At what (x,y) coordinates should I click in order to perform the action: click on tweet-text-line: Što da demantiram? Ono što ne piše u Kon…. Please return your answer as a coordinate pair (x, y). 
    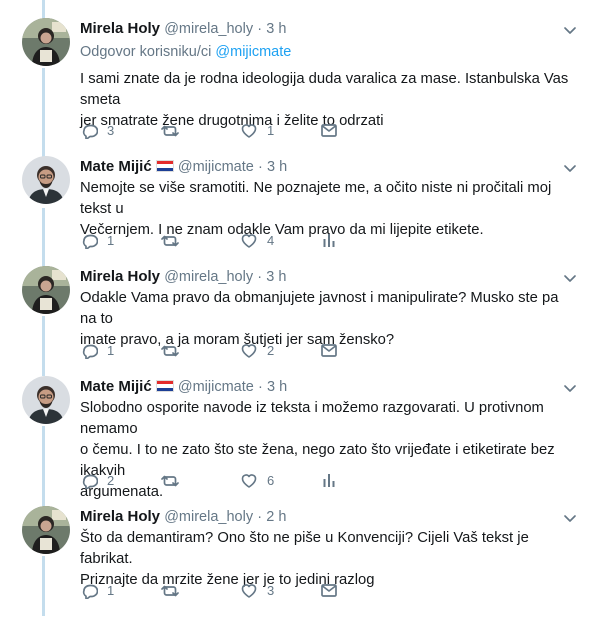
    Looking at the image, I should click on (304, 548).